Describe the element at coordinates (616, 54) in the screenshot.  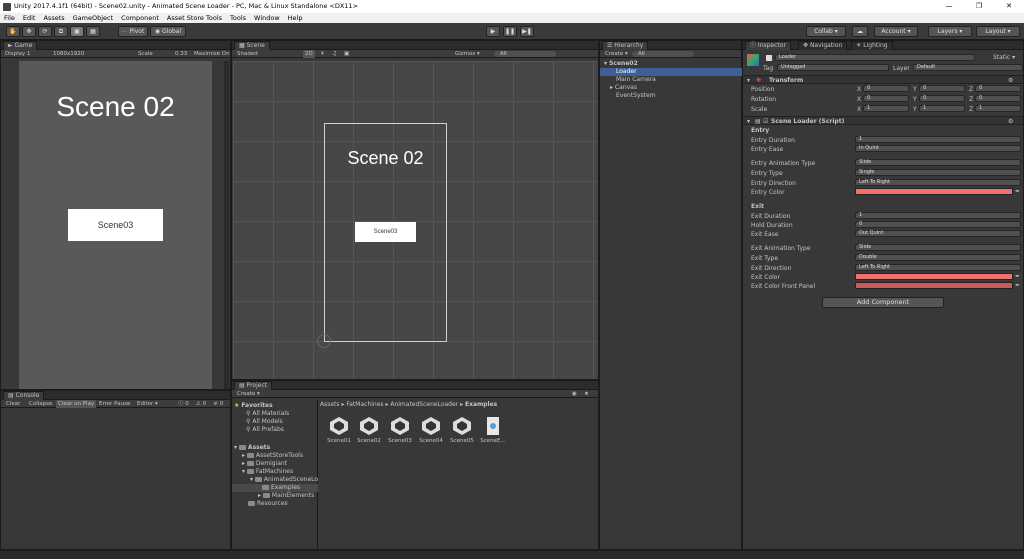
I see `hierarchy-create-dropdown: Create ▾` at that location.